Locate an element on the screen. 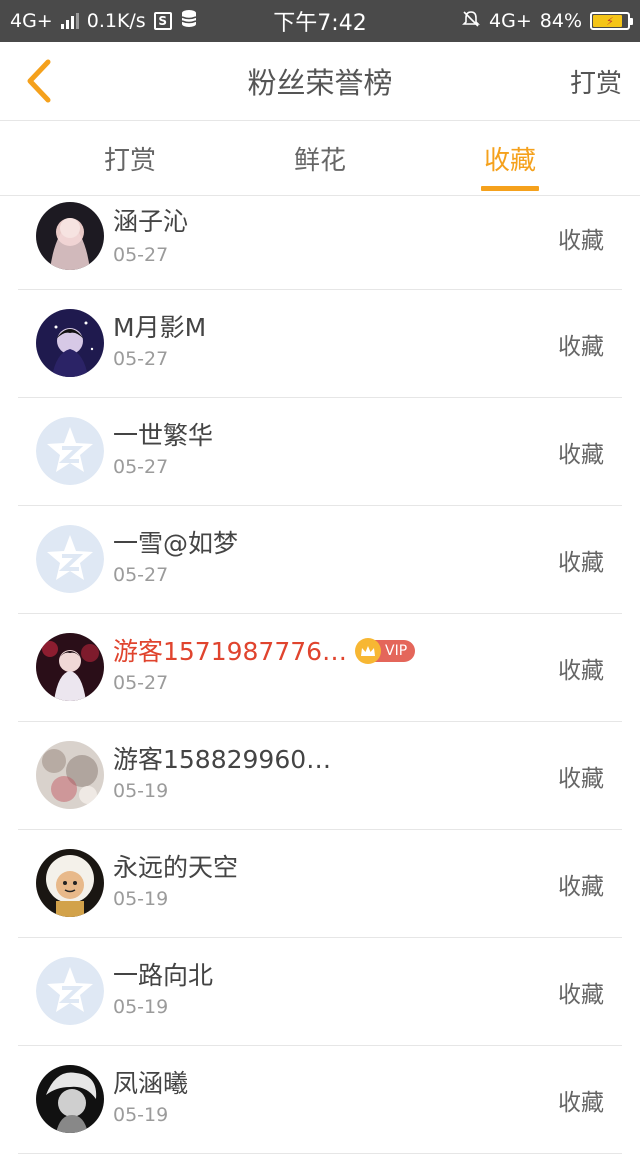 The image size is (640, 1154). user-name: 一世繁华 is located at coordinates (163, 435).